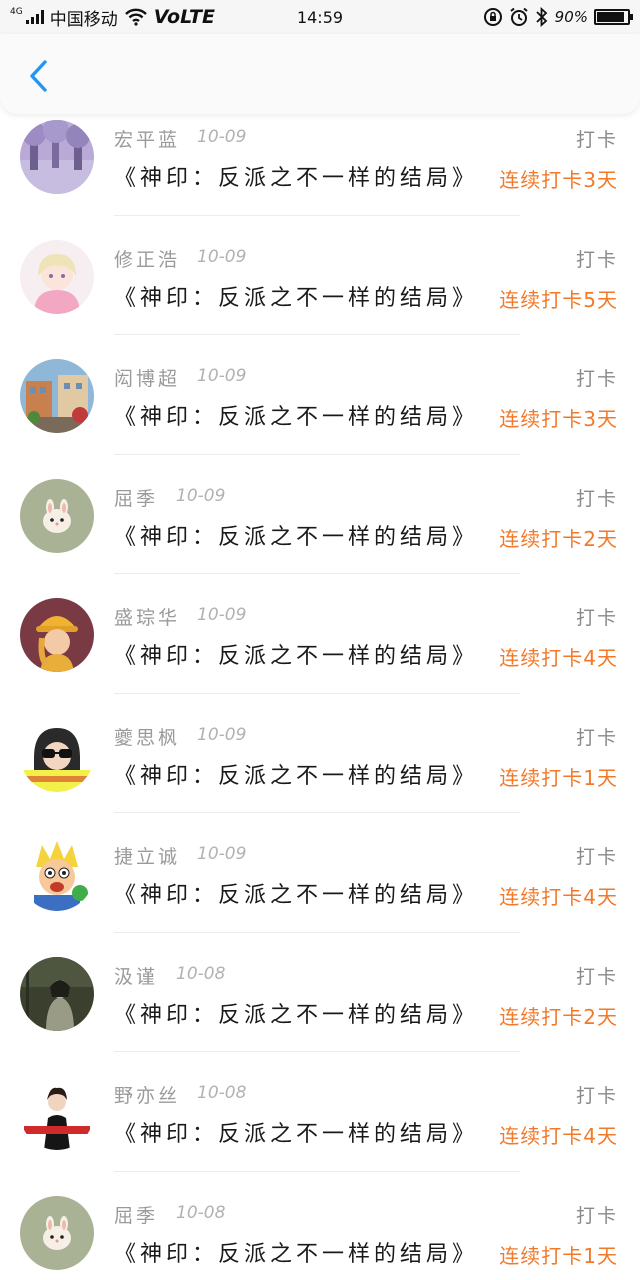 The height and width of the screenshot is (1280, 640). What do you see at coordinates (147, 855) in the screenshot?
I see `user-name: 捷立诚` at bounding box center [147, 855].